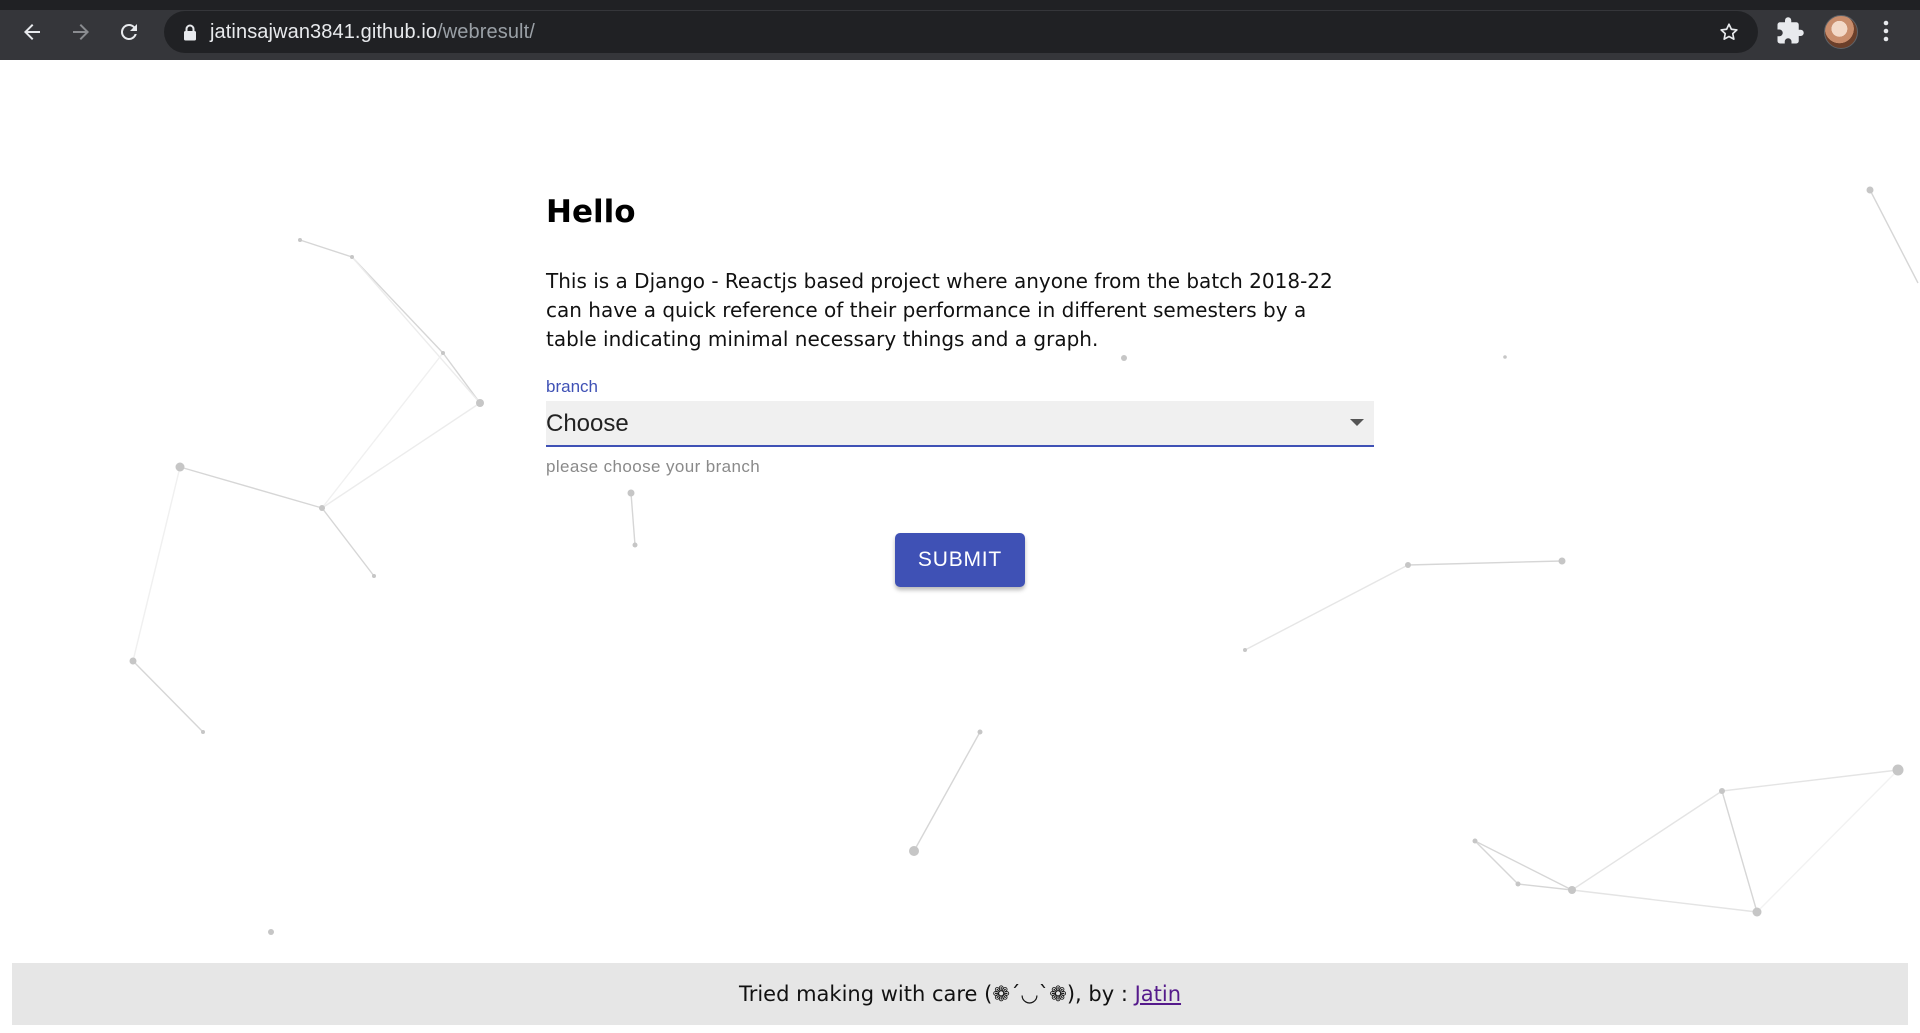  I want to click on forward-button, so click(81, 32).